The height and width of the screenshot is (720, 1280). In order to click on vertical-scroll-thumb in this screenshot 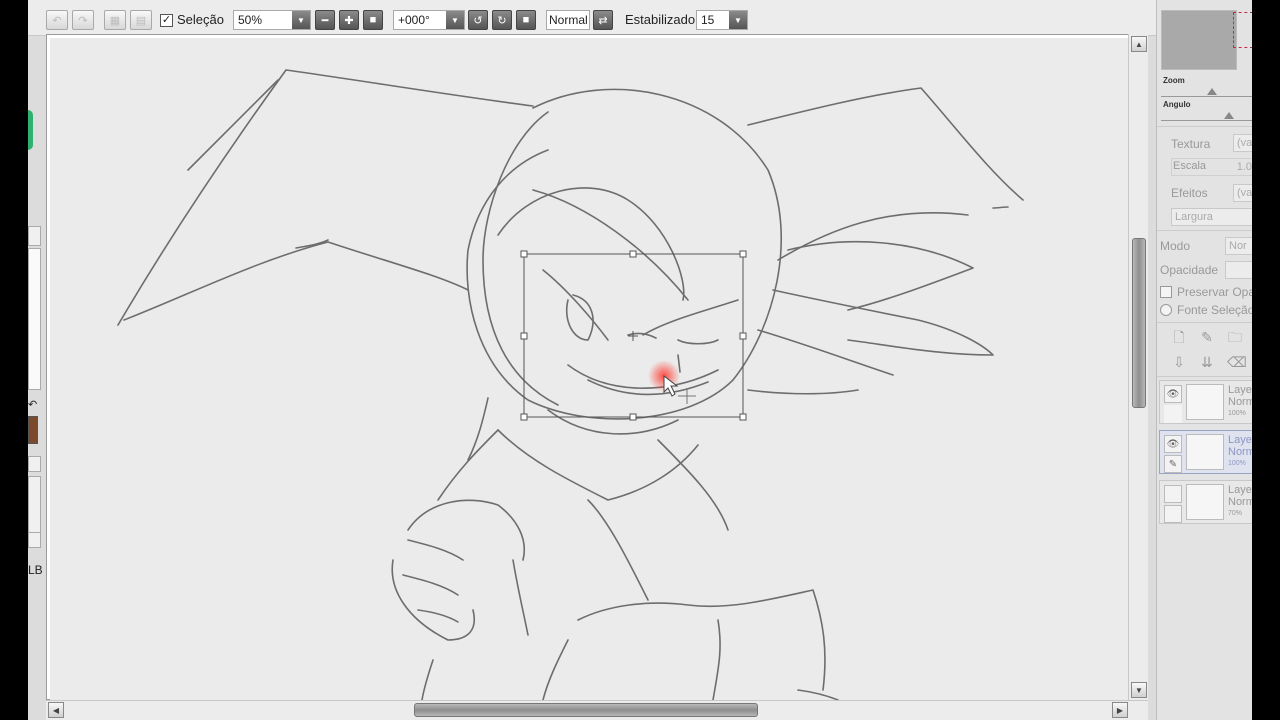, I will do `click(1139, 323)`.